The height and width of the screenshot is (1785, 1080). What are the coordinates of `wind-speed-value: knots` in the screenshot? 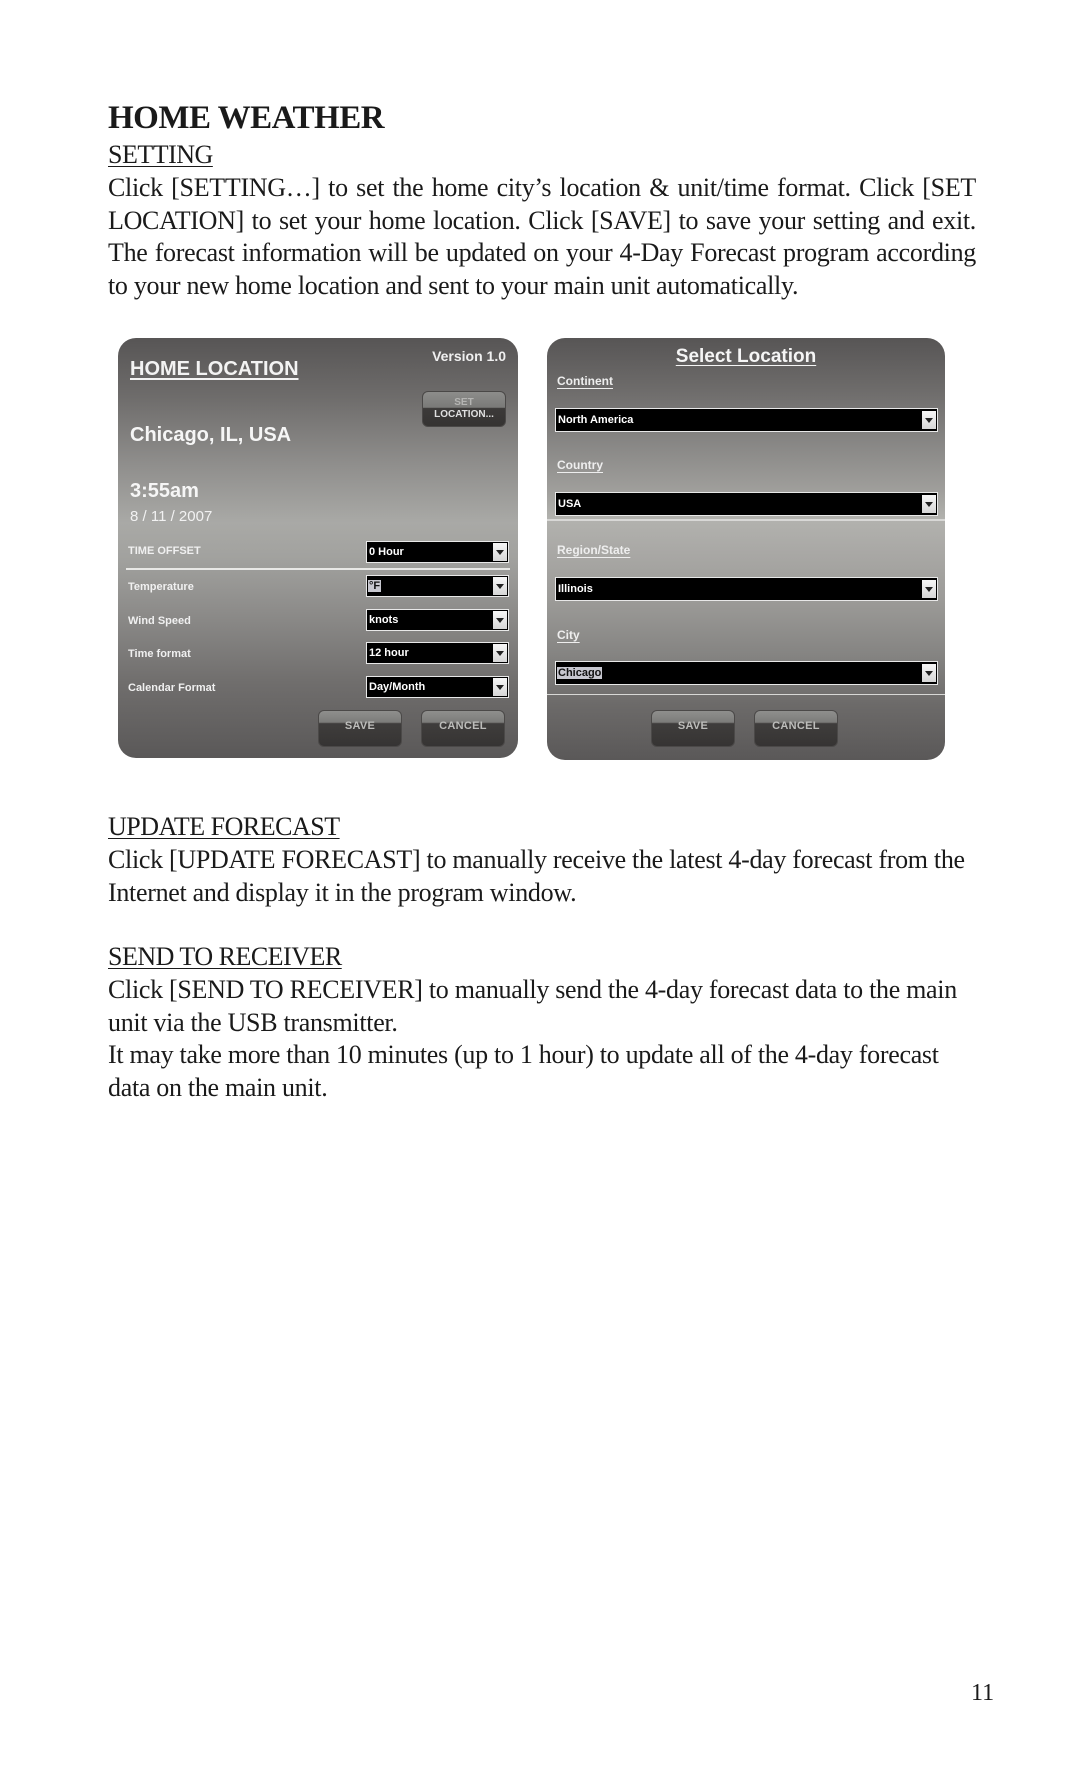 It's located at (384, 620).